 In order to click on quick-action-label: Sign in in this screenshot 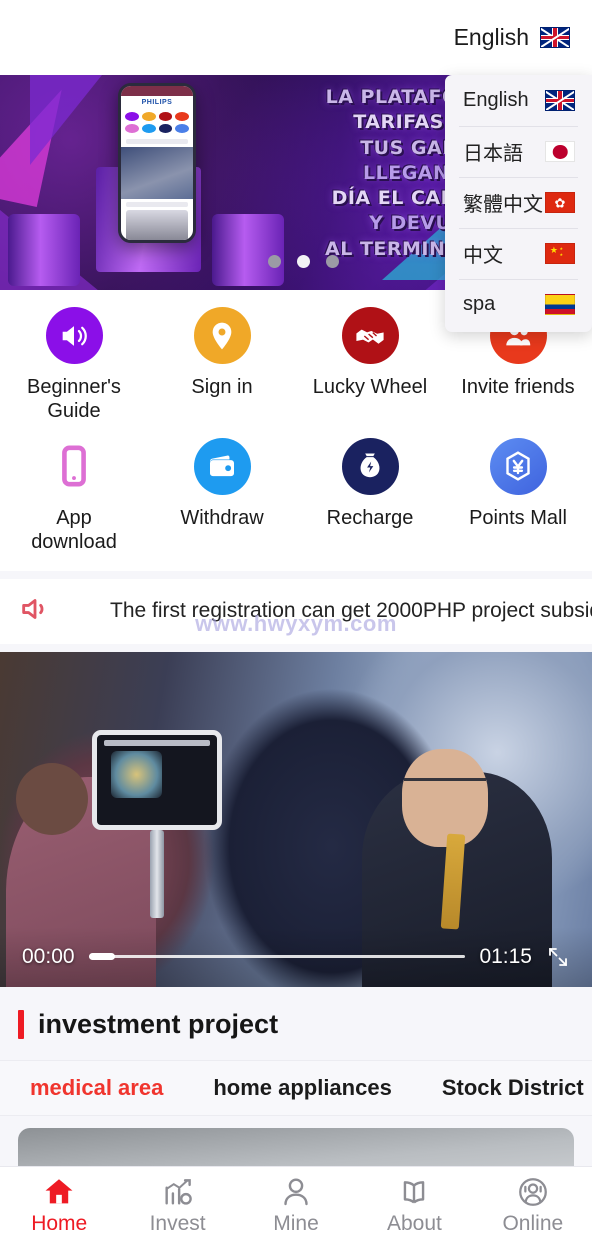, I will do `click(222, 387)`.